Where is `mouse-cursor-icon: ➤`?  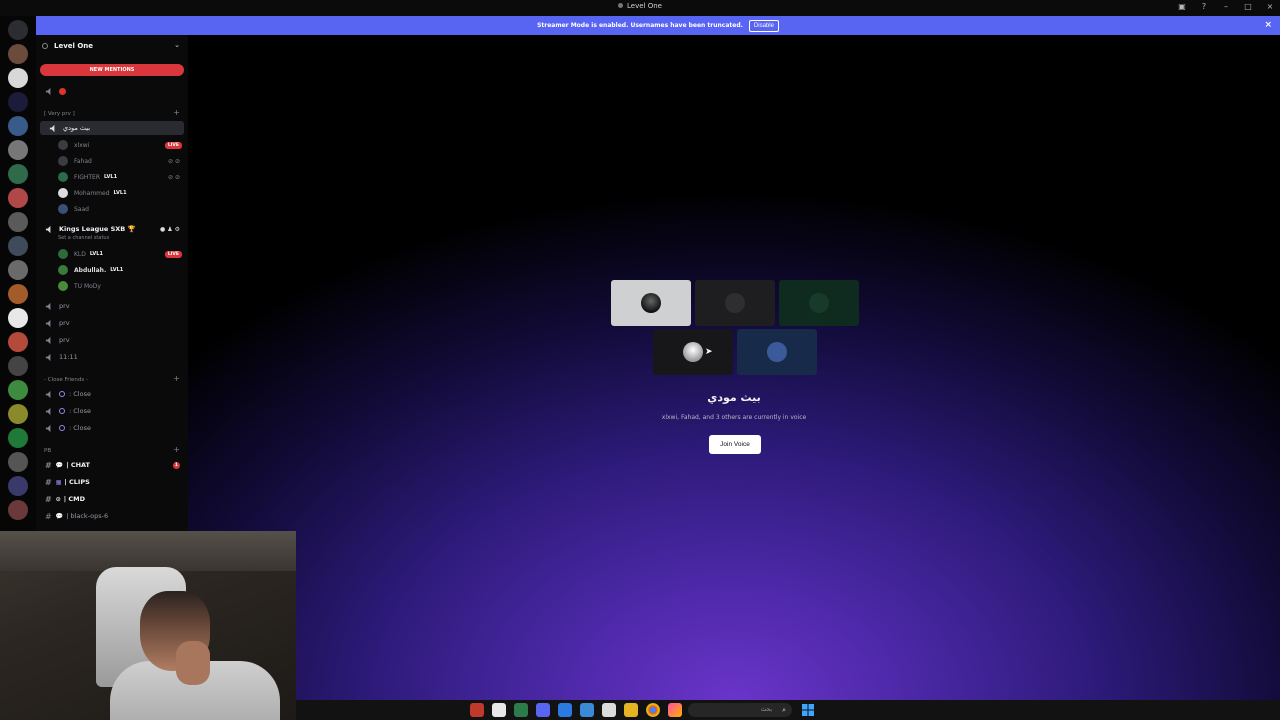
mouse-cursor-icon: ➤ is located at coordinates (709, 352).